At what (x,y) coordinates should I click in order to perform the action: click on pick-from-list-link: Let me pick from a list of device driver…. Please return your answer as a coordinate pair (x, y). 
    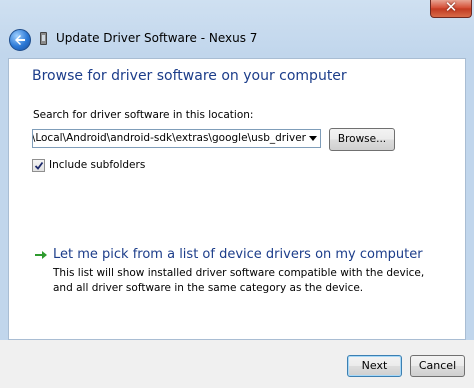
    Looking at the image, I should click on (238, 254).